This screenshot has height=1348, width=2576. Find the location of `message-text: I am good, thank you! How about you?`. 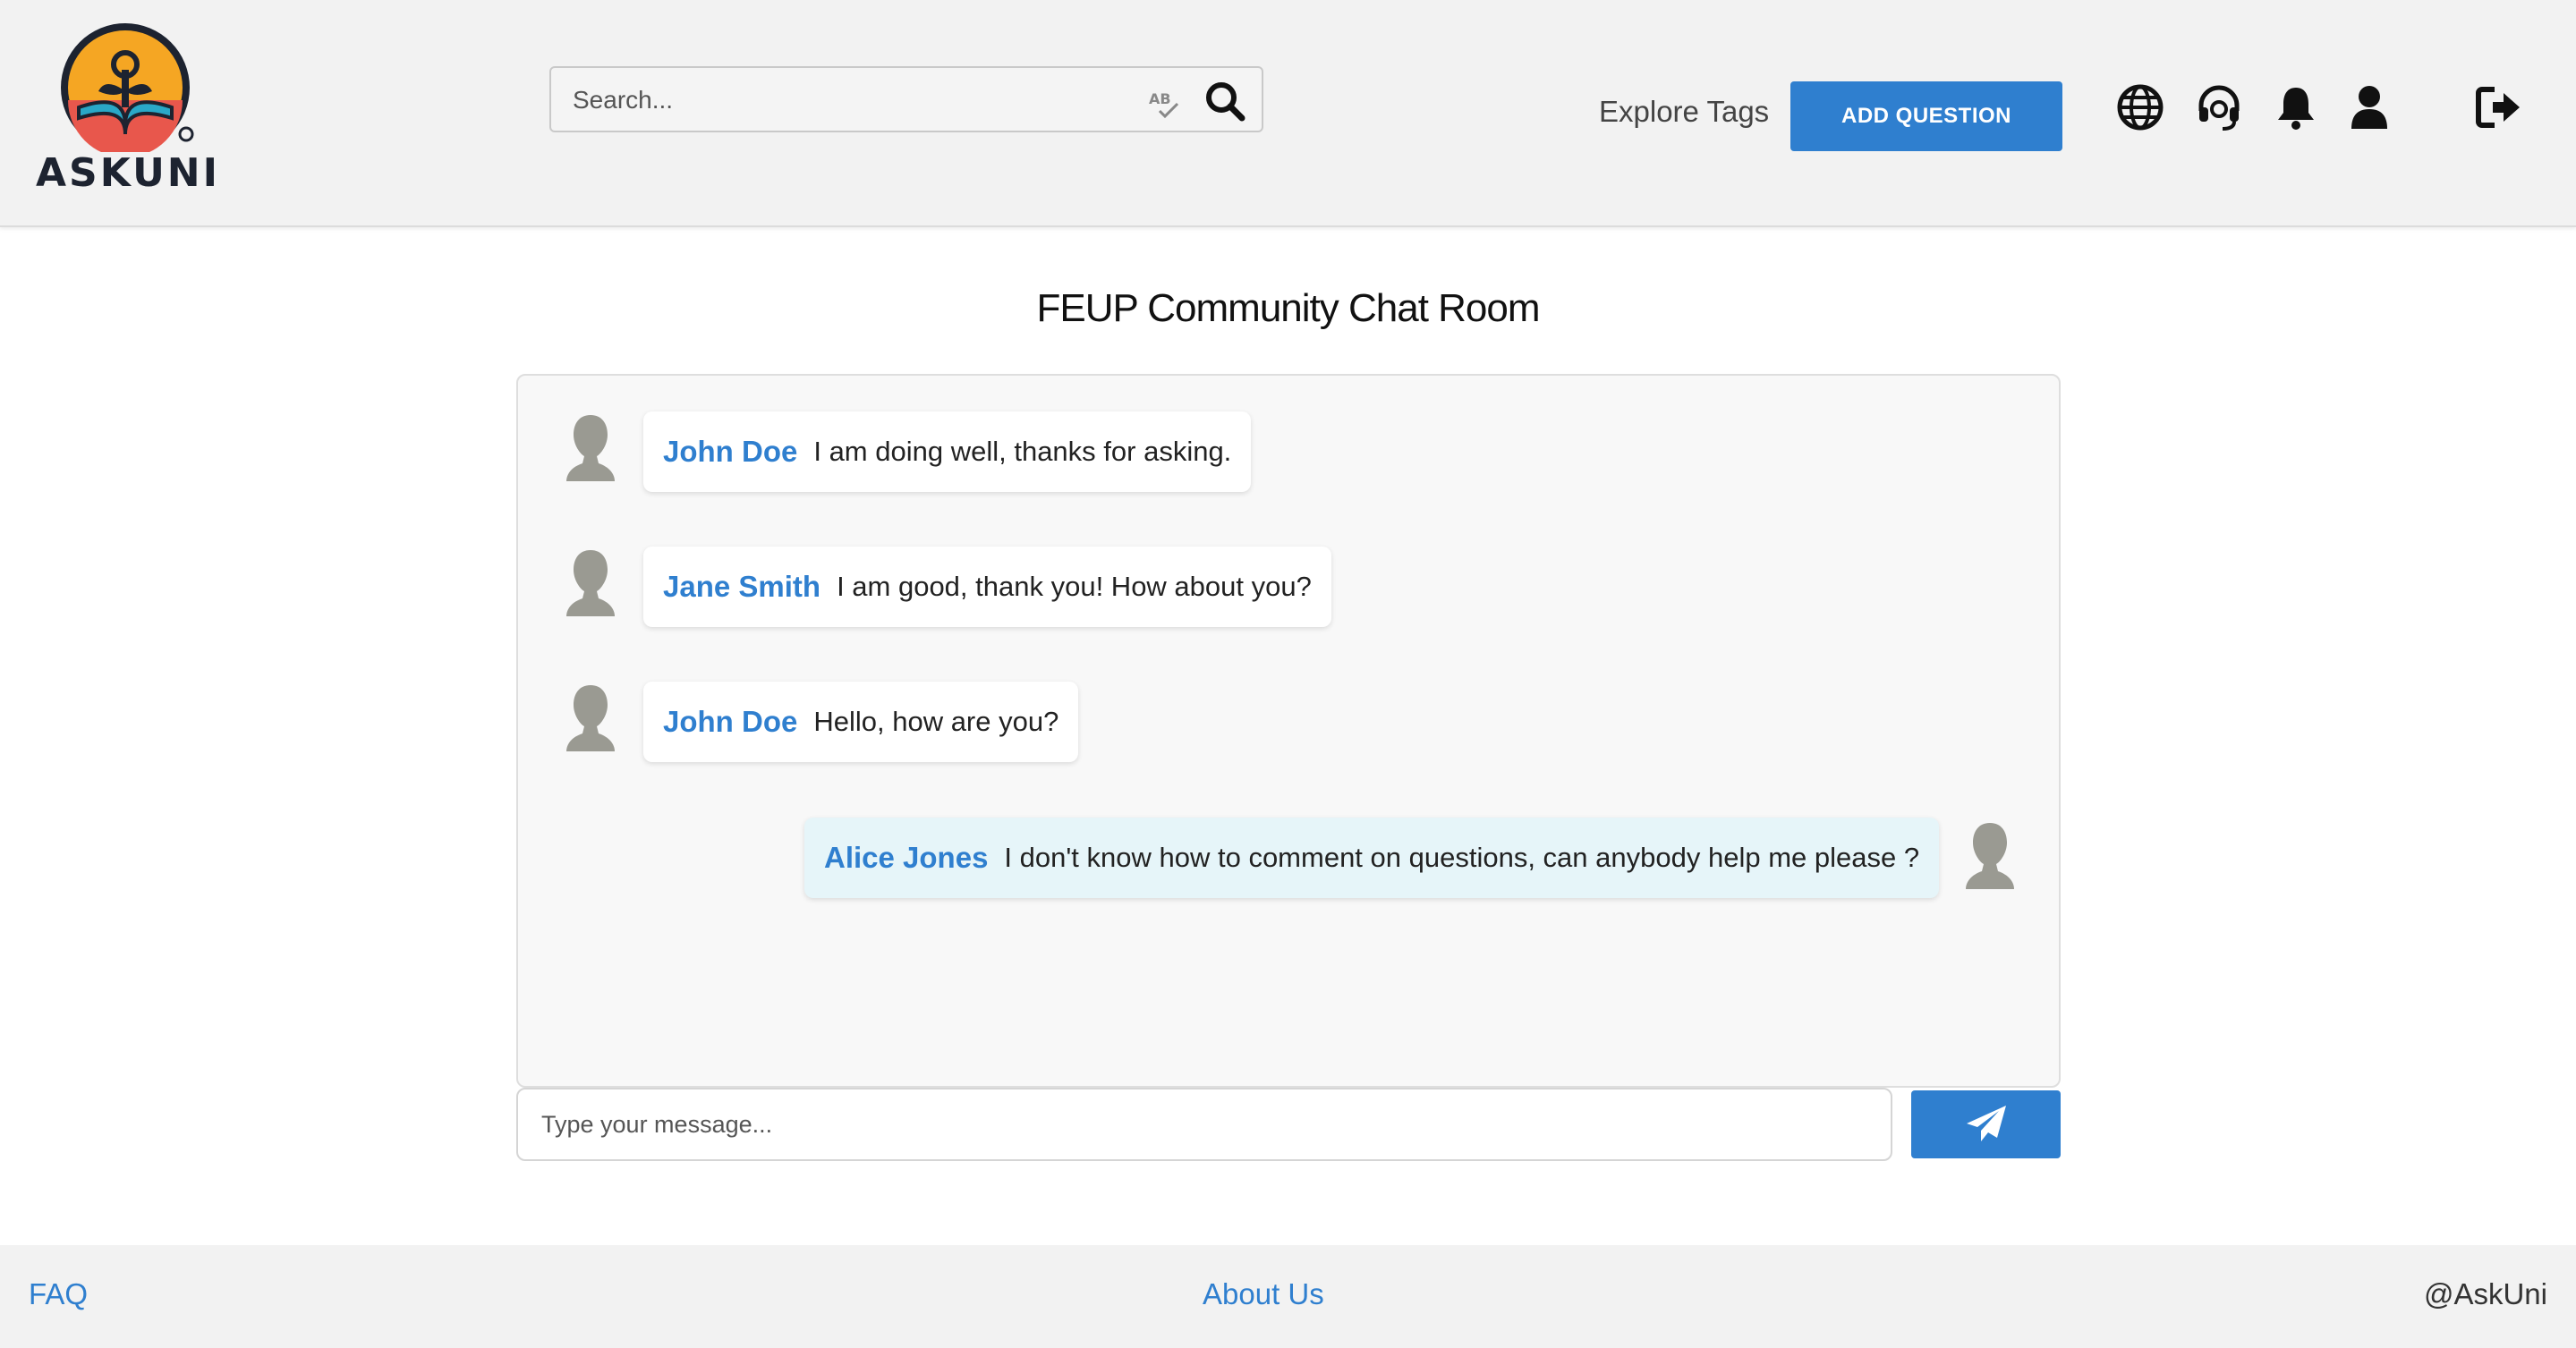

message-text: I am good, thank you! How about you? is located at coordinates (1074, 586).